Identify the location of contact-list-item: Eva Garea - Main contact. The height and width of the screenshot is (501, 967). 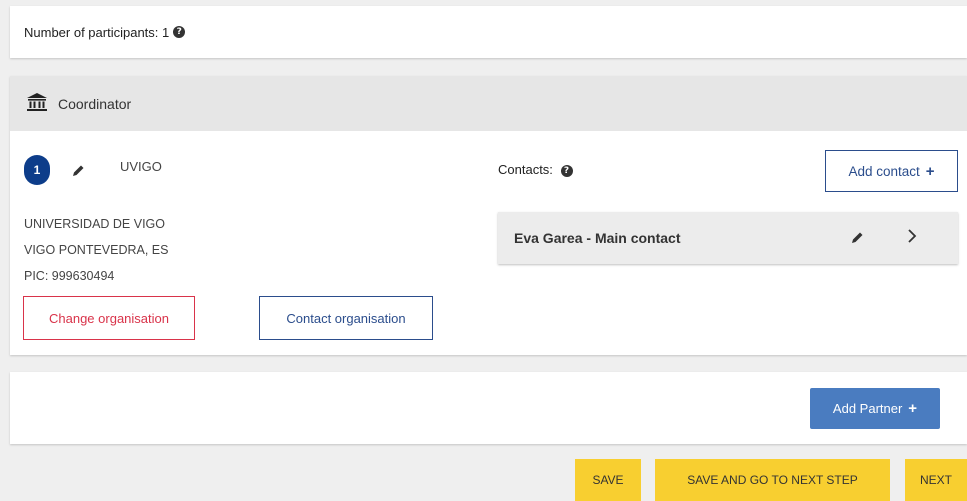
(728, 238).